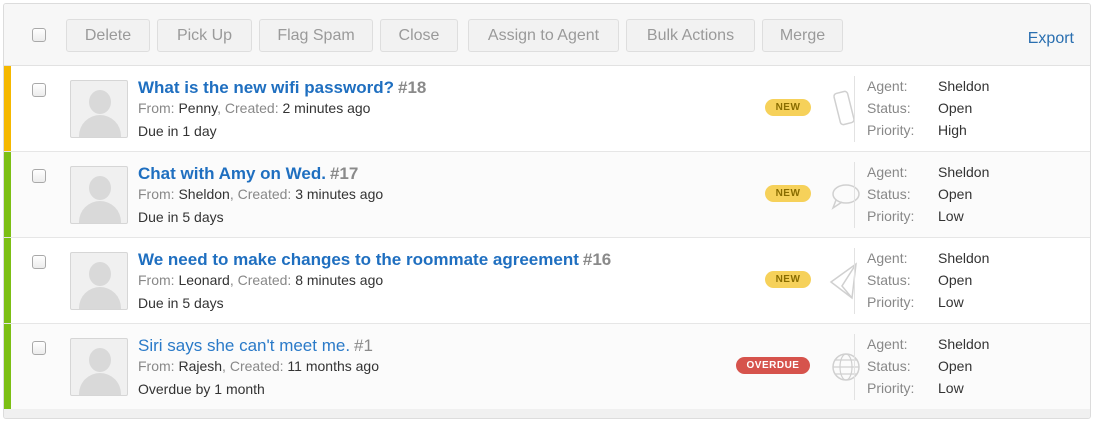 Image resolution: width=1093 pixels, height=421 pixels. Describe the element at coordinates (316, 35) in the screenshot. I see `flag-spam-button: Flag Spam` at that location.